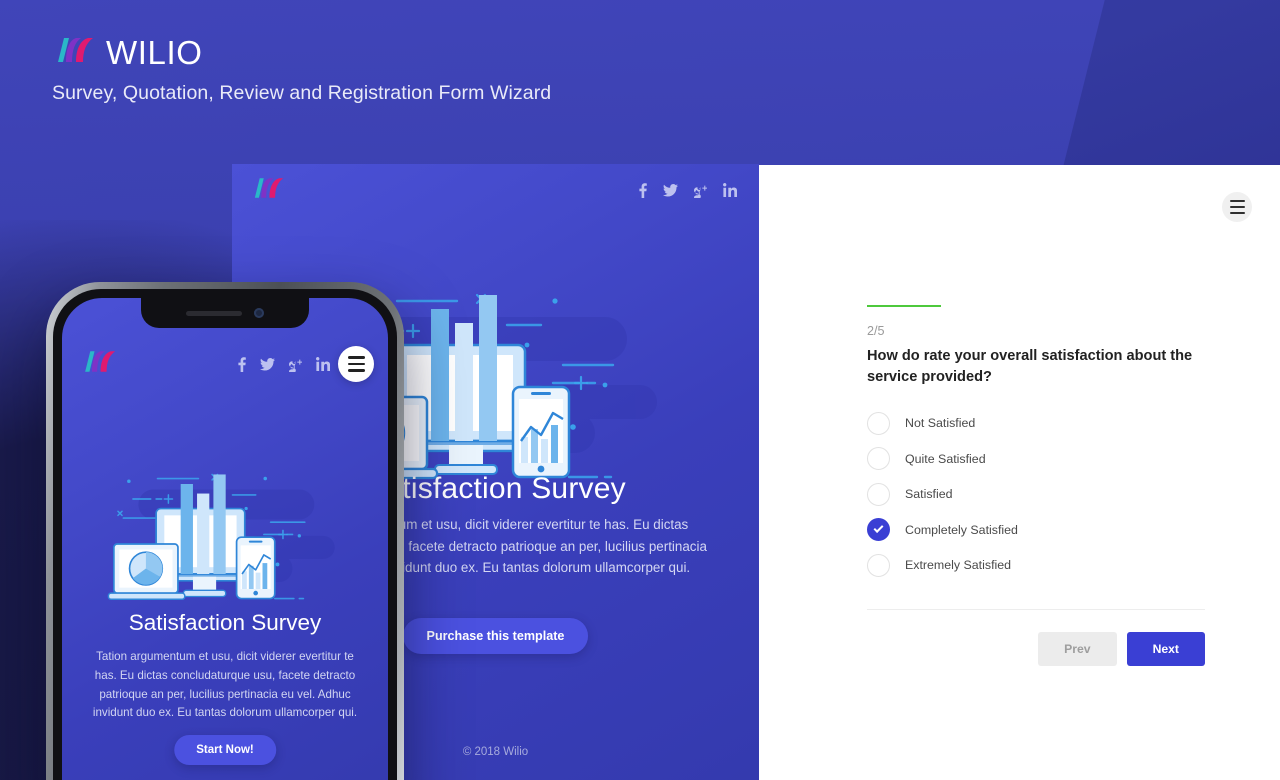 The width and height of the screenshot is (1280, 780). What do you see at coordinates (904, 306) in the screenshot?
I see `progress-bar-fill` at bounding box center [904, 306].